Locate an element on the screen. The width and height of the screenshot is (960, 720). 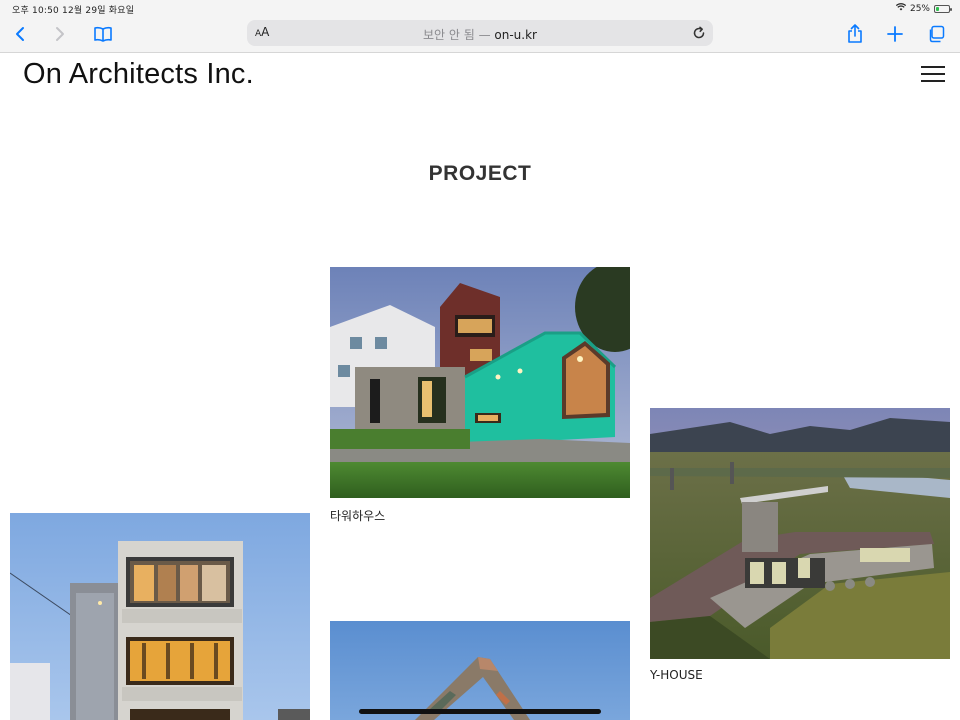
share-icon is located at coordinates (855, 33).